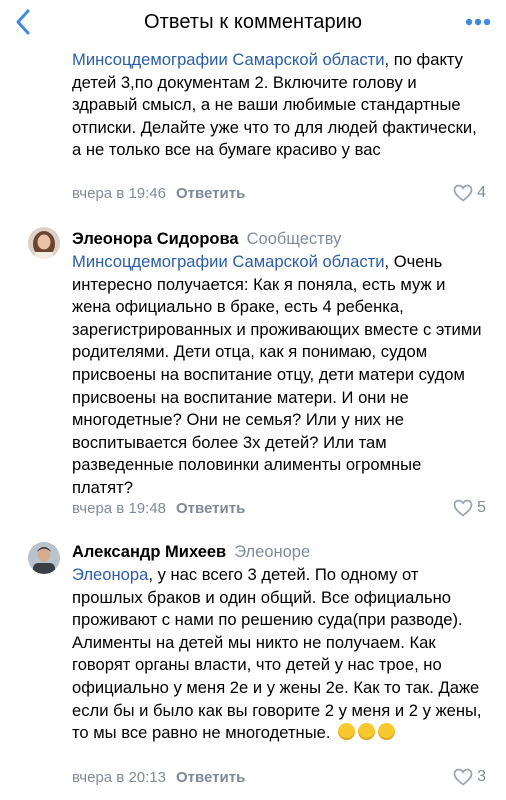 The image size is (506, 800). What do you see at coordinates (294, 239) in the screenshot?
I see `reply-target: Сообществу` at bounding box center [294, 239].